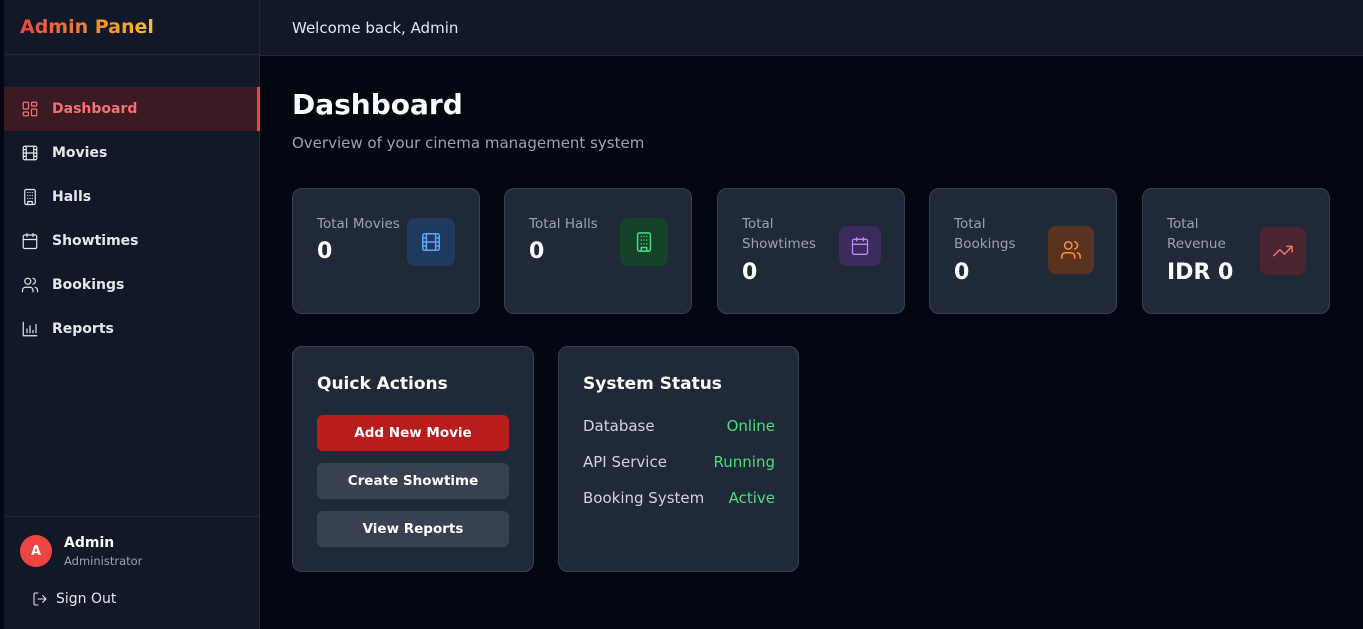  I want to click on brand-title: Admin Panel, so click(87, 27).